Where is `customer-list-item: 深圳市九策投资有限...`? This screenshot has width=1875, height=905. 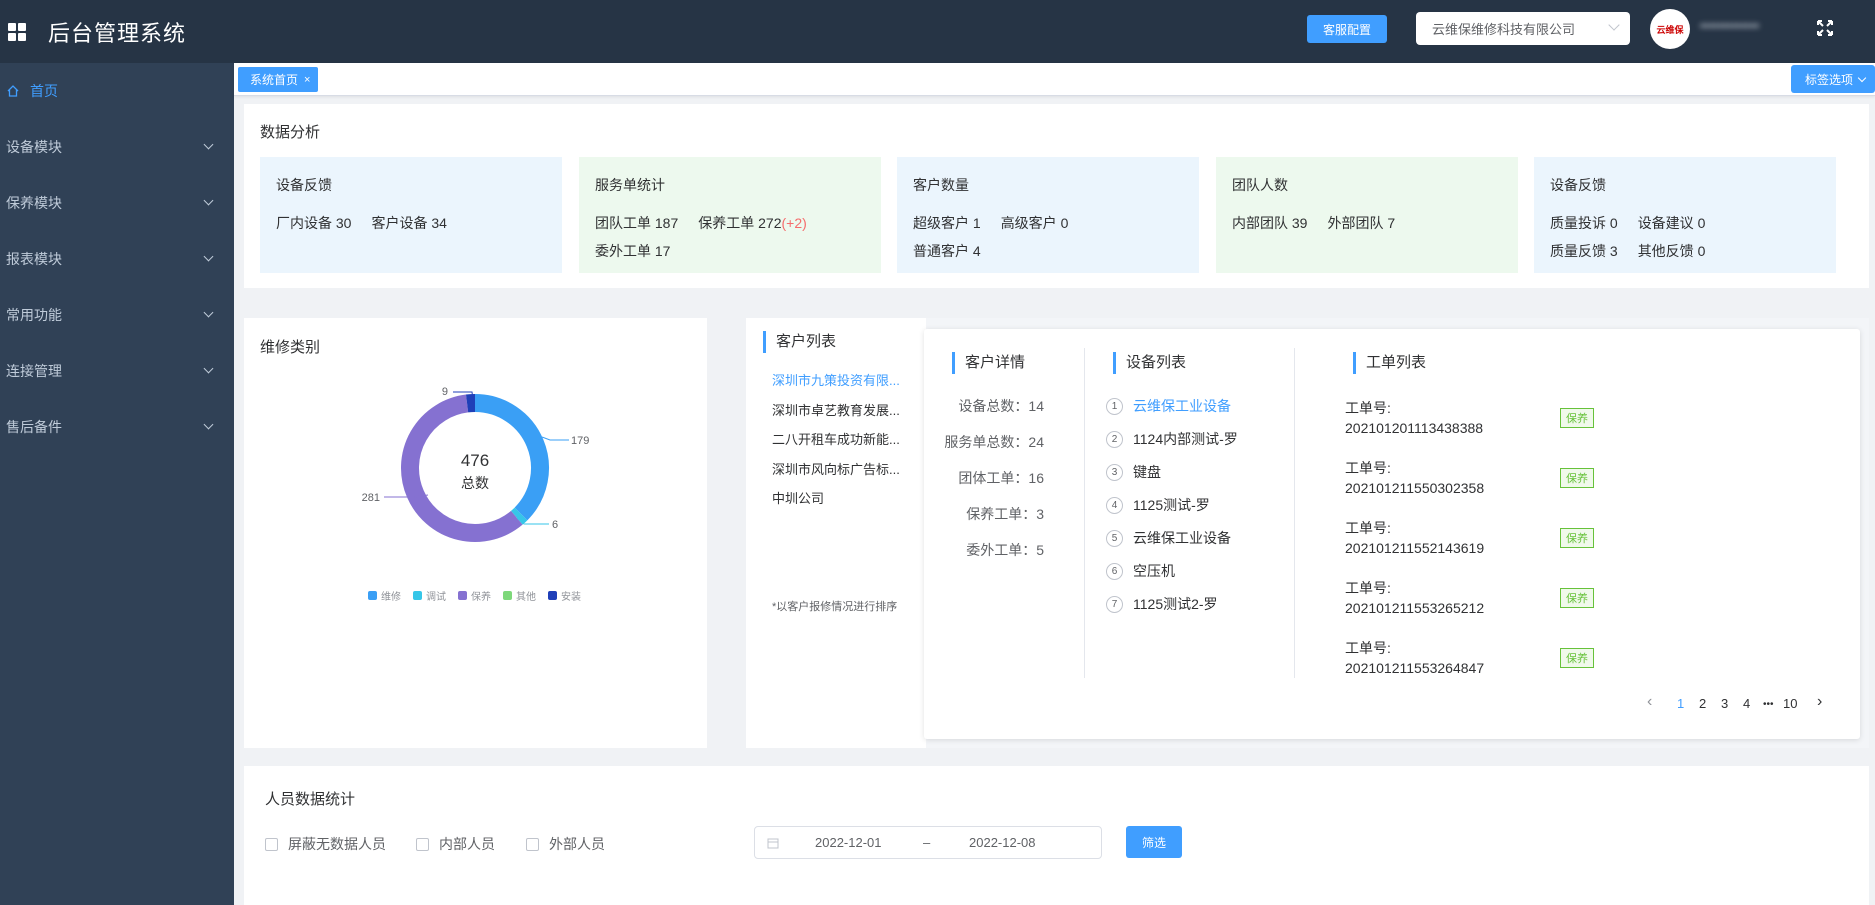 customer-list-item: 深圳市九策投资有限... is located at coordinates (836, 379).